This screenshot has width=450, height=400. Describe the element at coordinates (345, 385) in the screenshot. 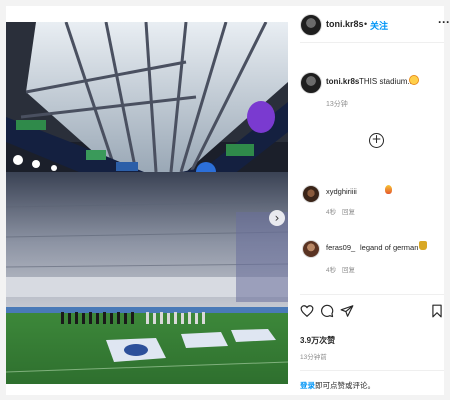

I see `login-prompt-text: 即可点赞或评论。` at that location.